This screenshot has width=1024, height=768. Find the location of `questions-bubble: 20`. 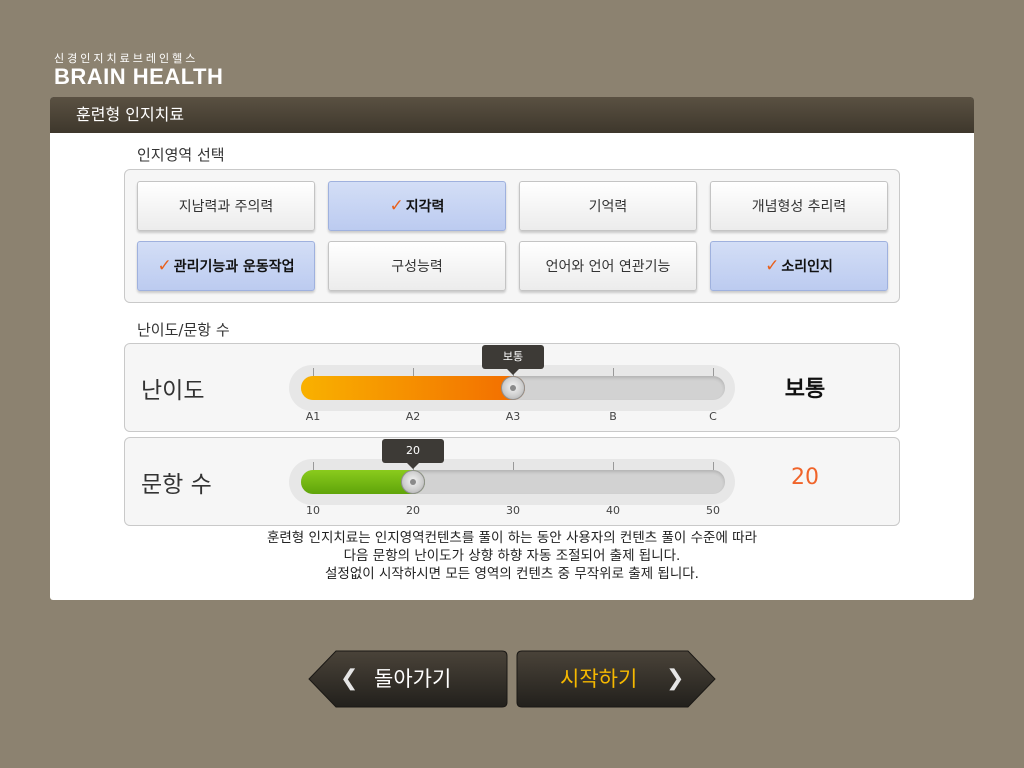

questions-bubble: 20 is located at coordinates (413, 454).